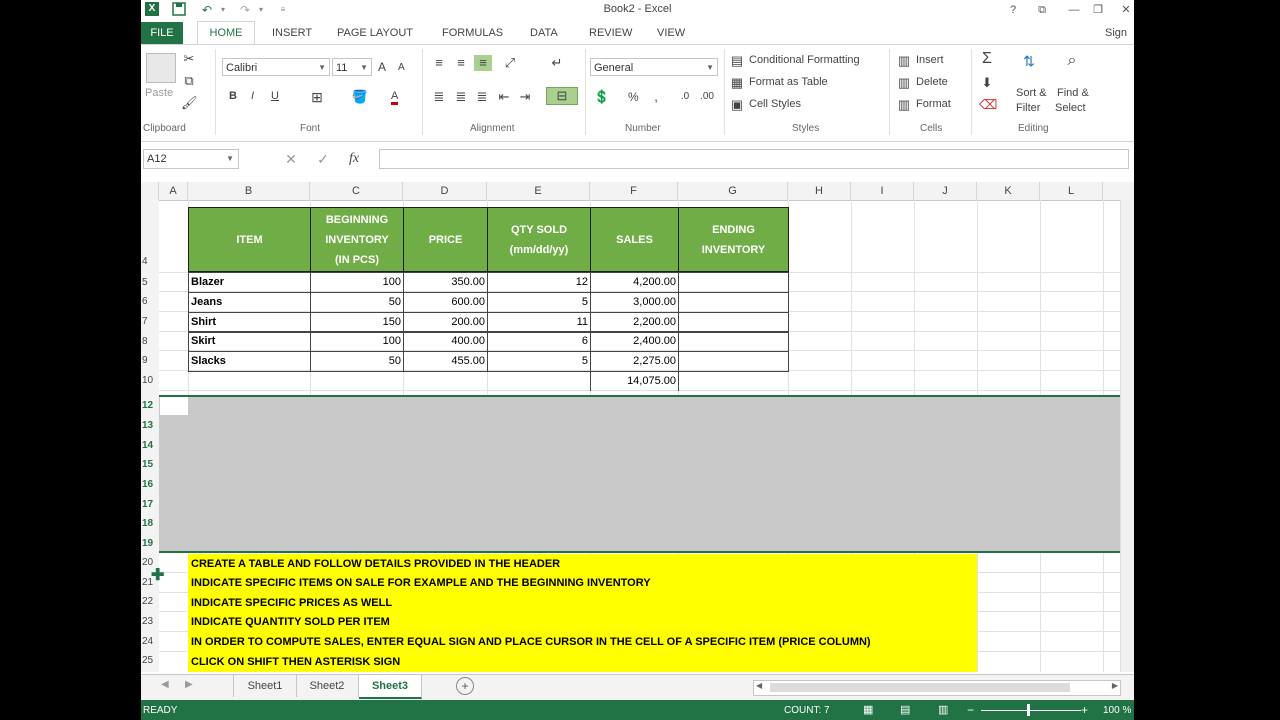 This screenshot has height=720, width=1280. I want to click on decrease-indent-icon: ⇤, so click(504, 97).